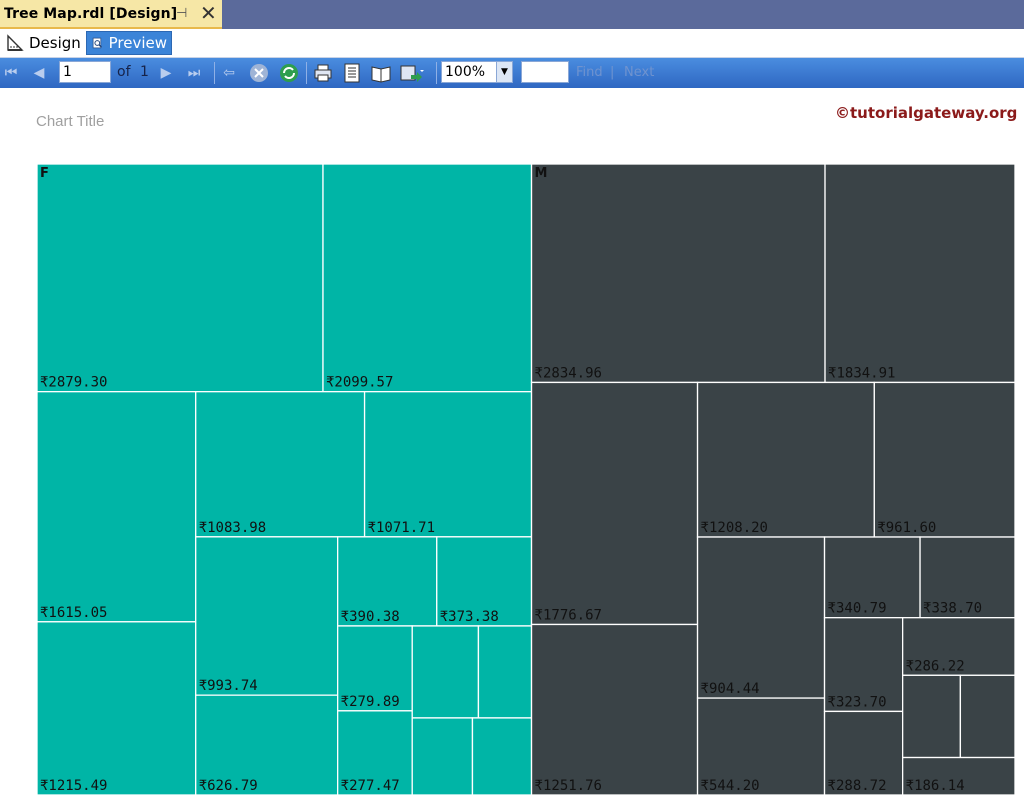 Image resolution: width=1024 pixels, height=803 pixels. I want to click on tile-value-label: ₹1071.71, so click(401, 528).